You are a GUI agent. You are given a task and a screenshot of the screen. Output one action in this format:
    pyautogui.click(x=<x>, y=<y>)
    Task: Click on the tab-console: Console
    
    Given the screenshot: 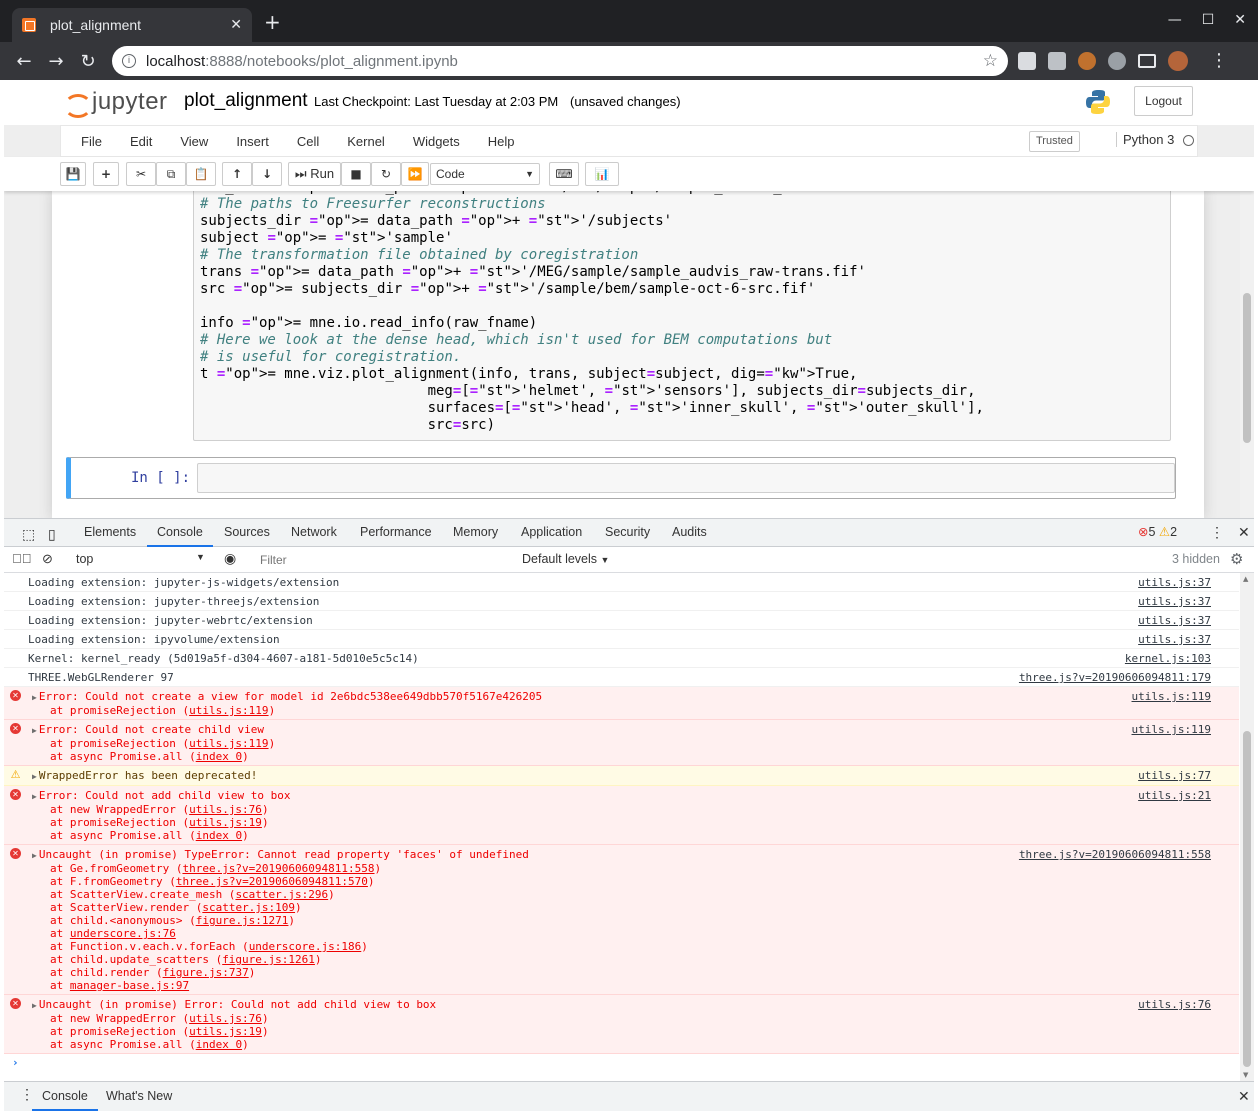 What is the action you would take?
    pyautogui.click(x=180, y=533)
    